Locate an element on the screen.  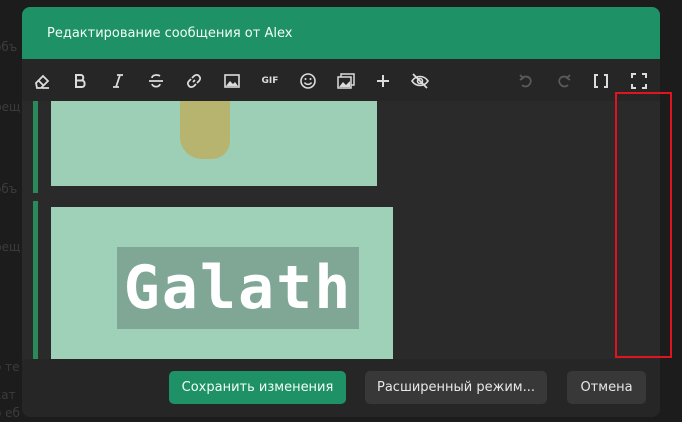
redo-icon is located at coordinates (564, 81).